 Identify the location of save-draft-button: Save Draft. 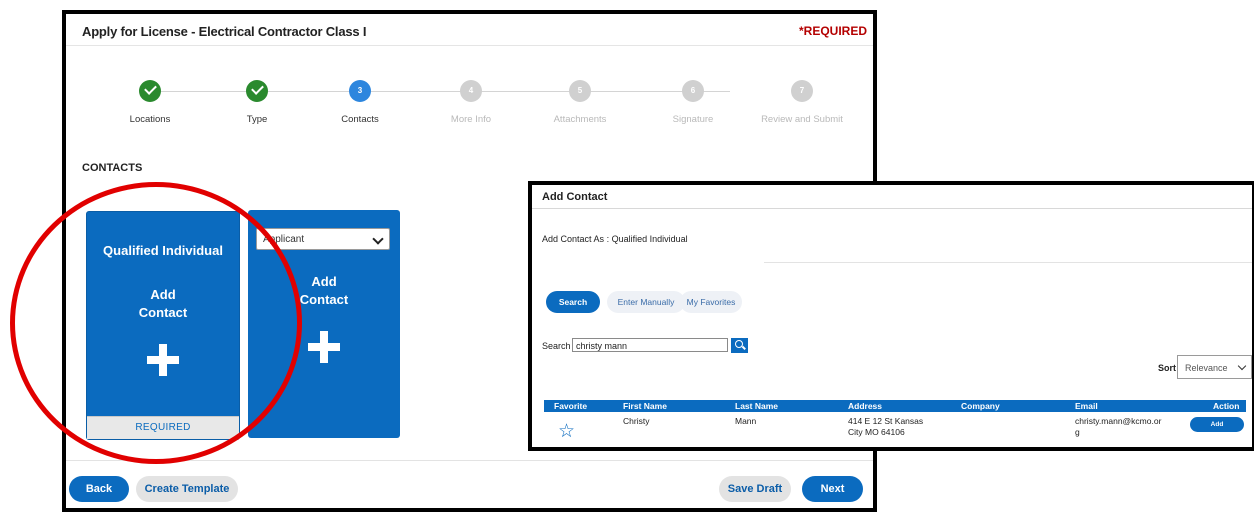
(755, 489).